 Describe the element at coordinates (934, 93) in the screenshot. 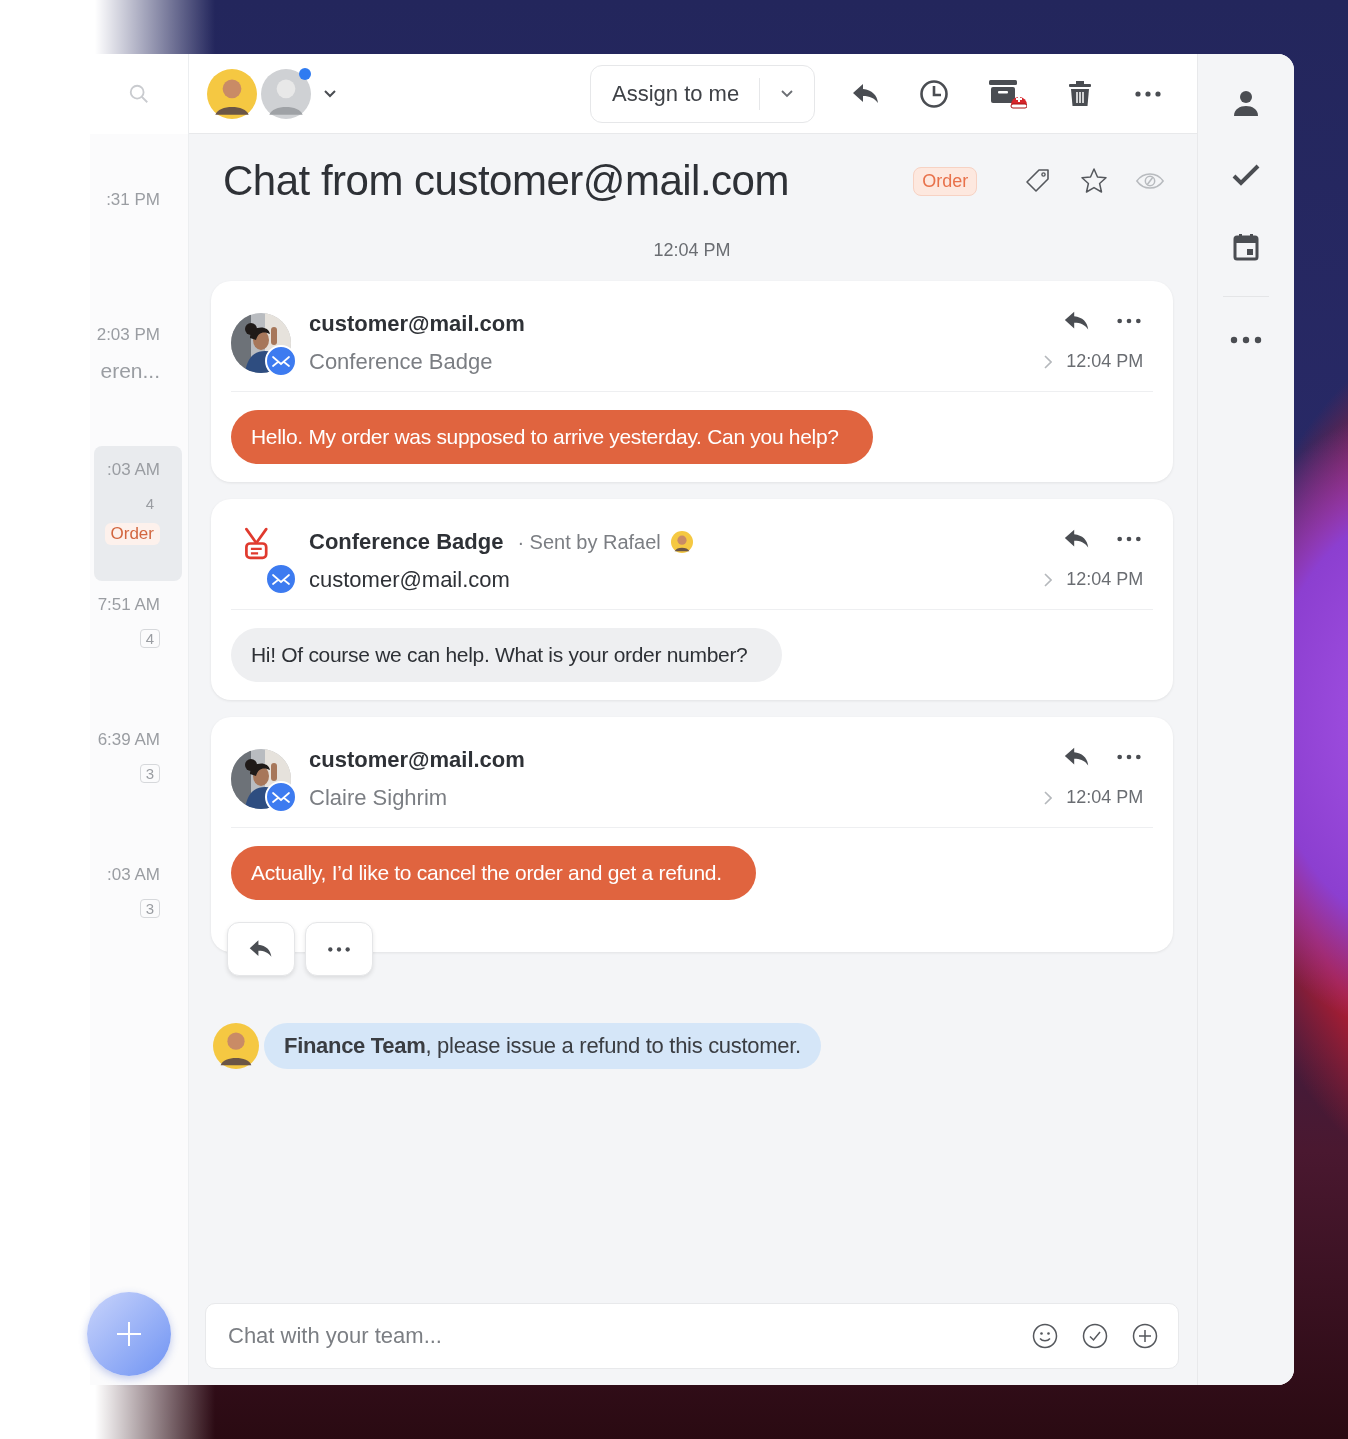

I see `clock-icon` at that location.